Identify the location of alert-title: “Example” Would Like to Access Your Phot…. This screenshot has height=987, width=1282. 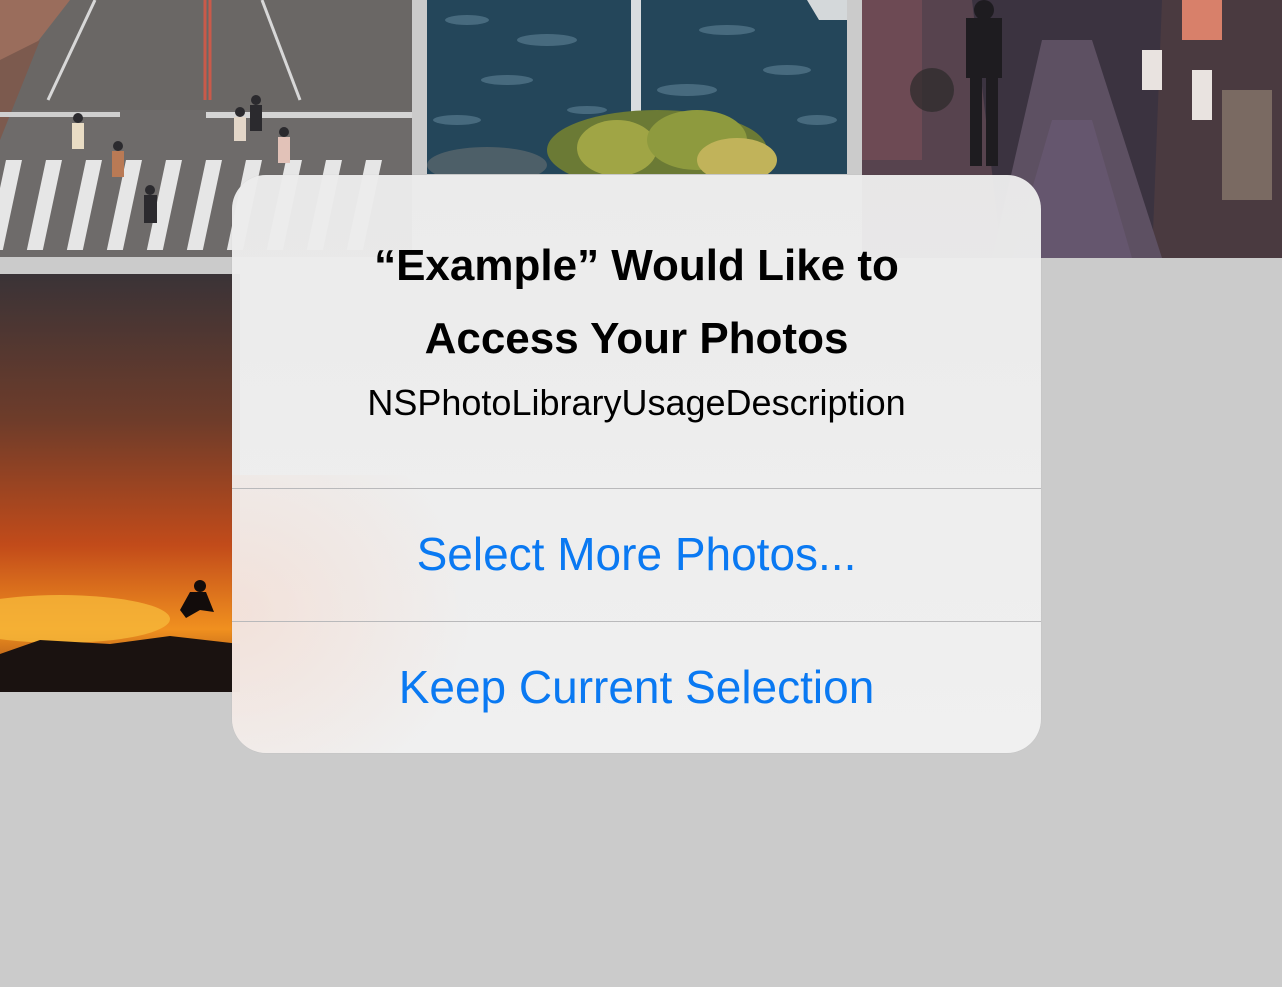
(636, 302).